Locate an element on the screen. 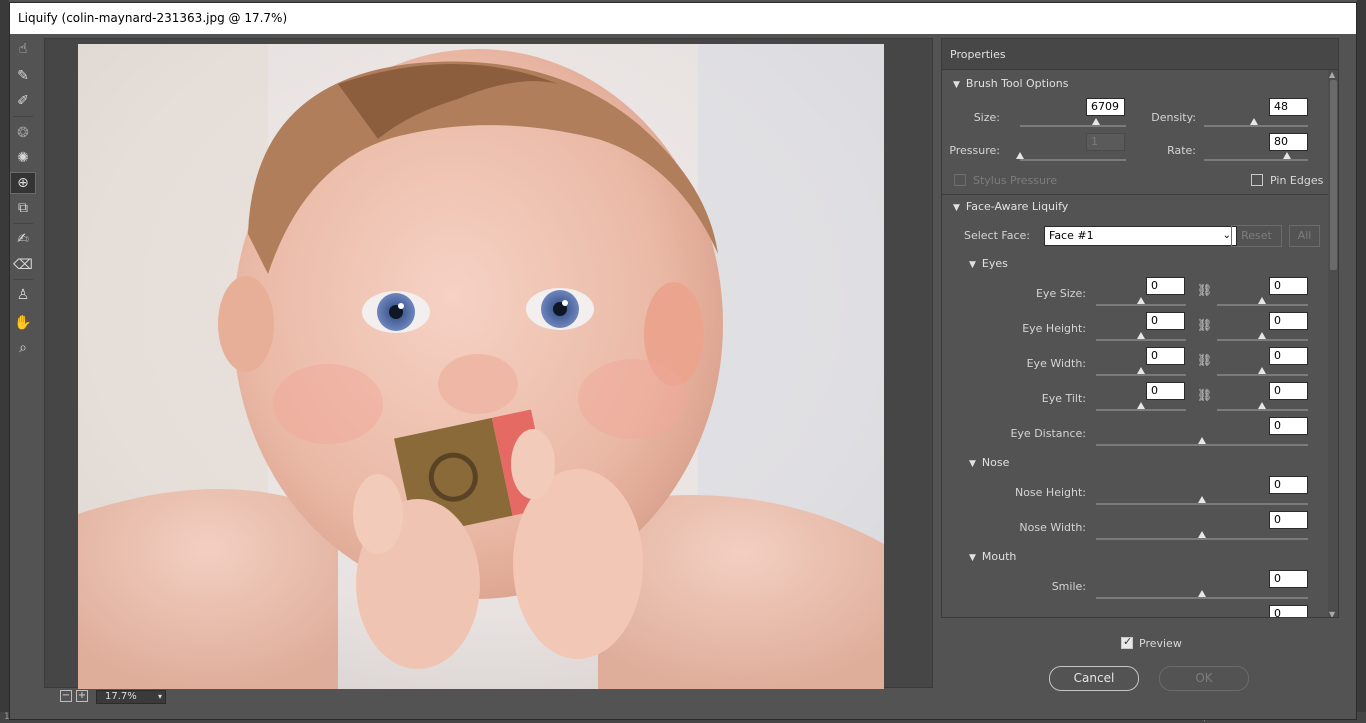 The image size is (1366, 723). eye-width-left-input: 0 is located at coordinates (1165, 356).